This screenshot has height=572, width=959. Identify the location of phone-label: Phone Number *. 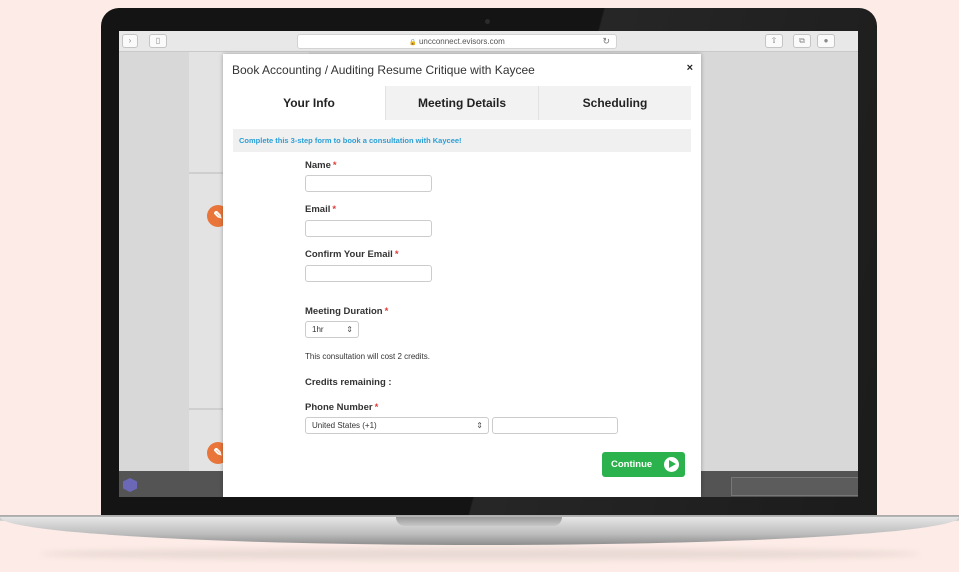
(341, 407).